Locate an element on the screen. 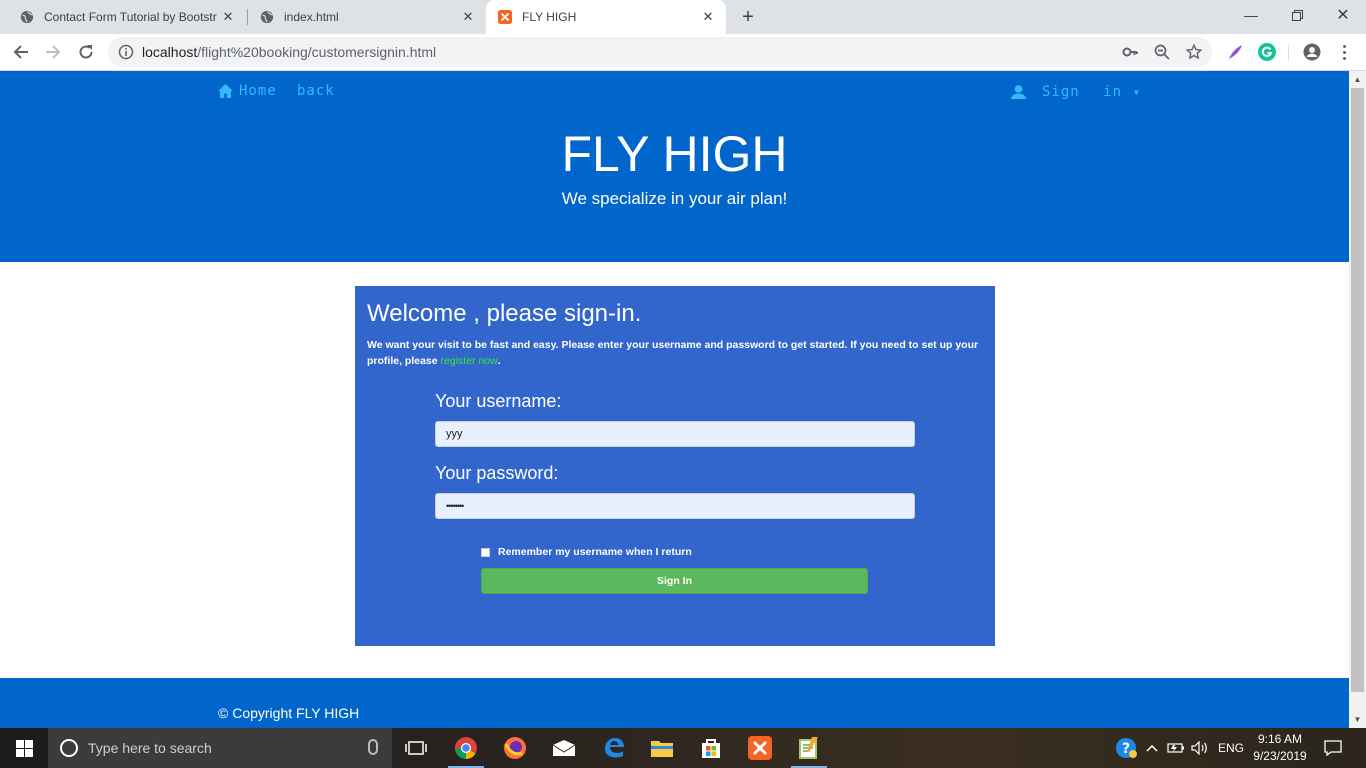  mail-icon is located at coordinates (564, 748).